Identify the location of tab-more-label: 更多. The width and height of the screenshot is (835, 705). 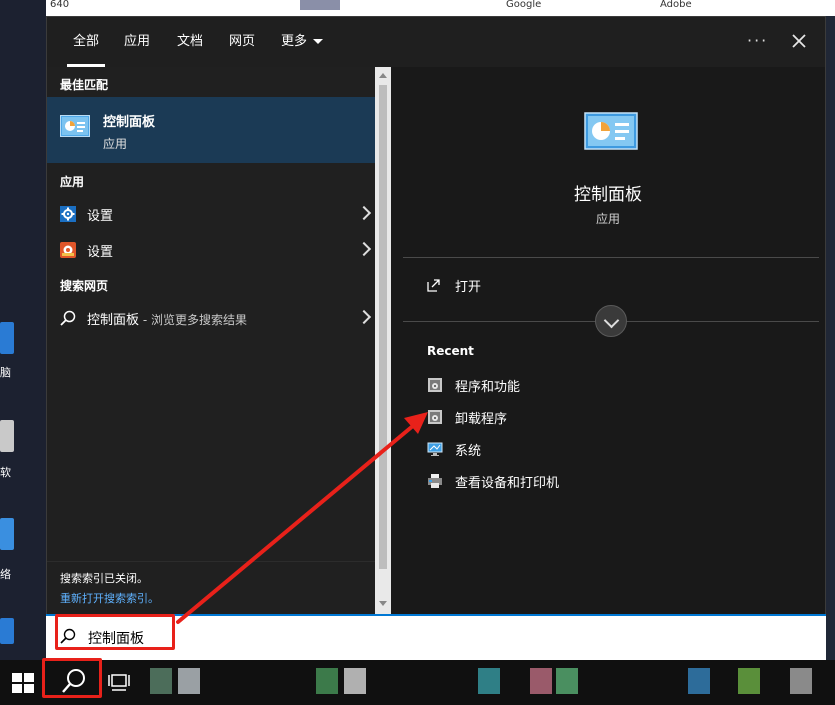
(294, 41).